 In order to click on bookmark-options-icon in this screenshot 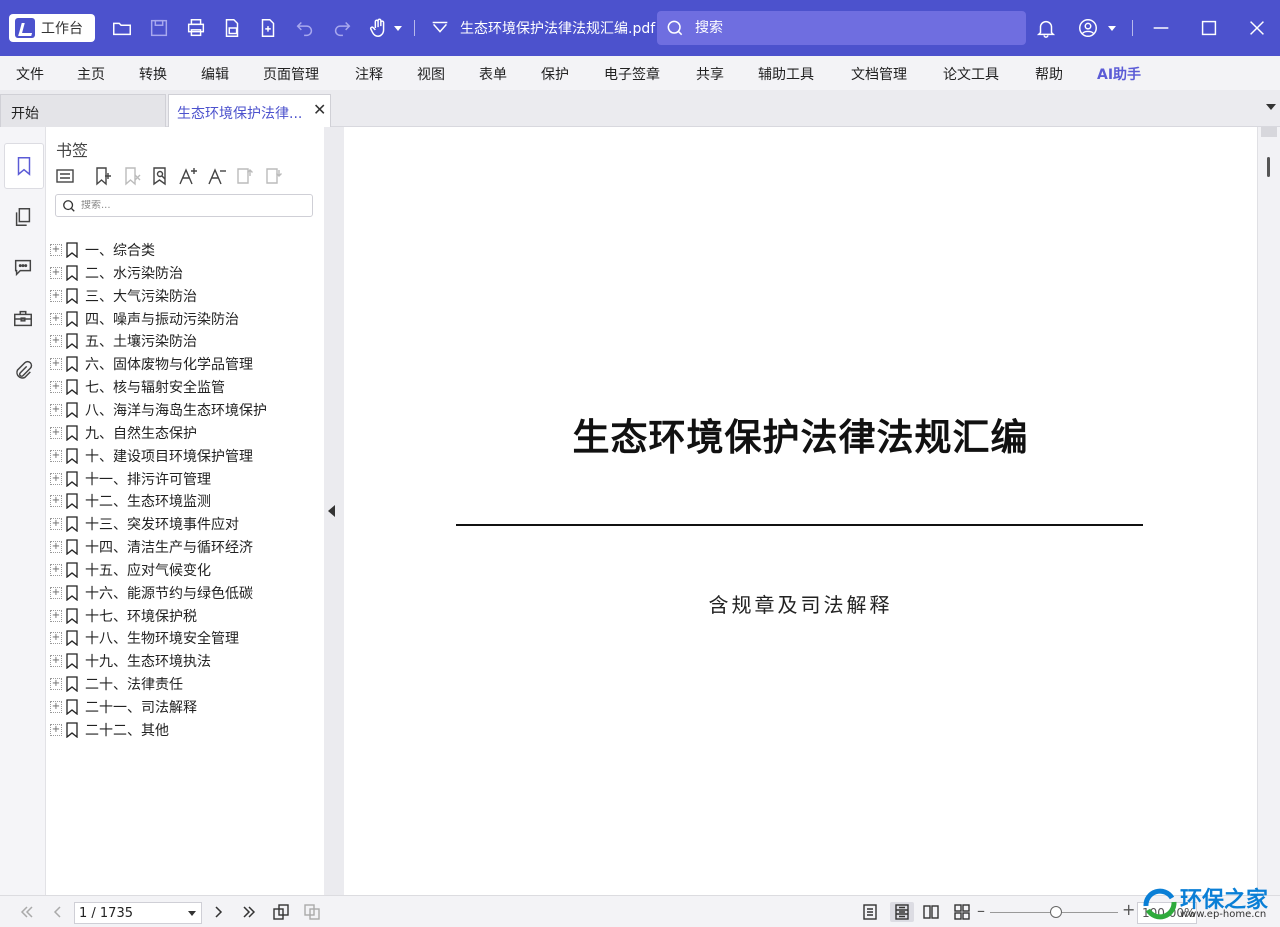, I will do `click(65, 176)`.